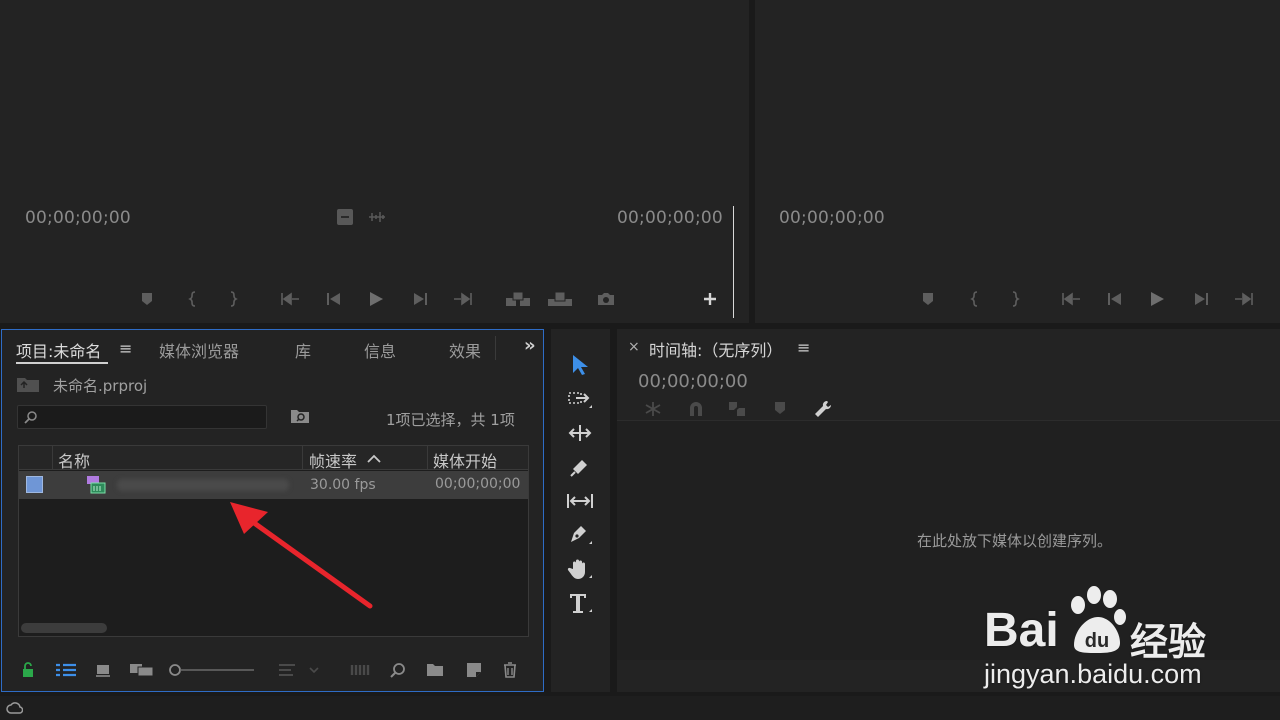 The height and width of the screenshot is (720, 1280). I want to click on tab-media-browser: 媒体浏览器, so click(199, 350).